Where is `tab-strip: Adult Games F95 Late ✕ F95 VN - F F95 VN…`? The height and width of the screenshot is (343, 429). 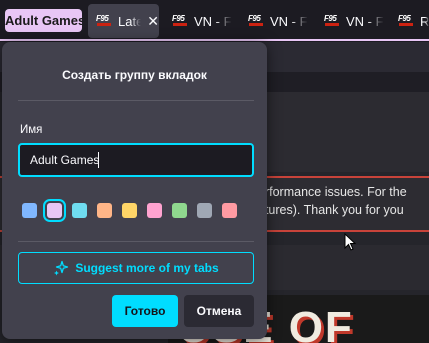
tab-strip: Adult Games F95 Late ✕ F95 VN - F F95 VN… is located at coordinates (214, 21).